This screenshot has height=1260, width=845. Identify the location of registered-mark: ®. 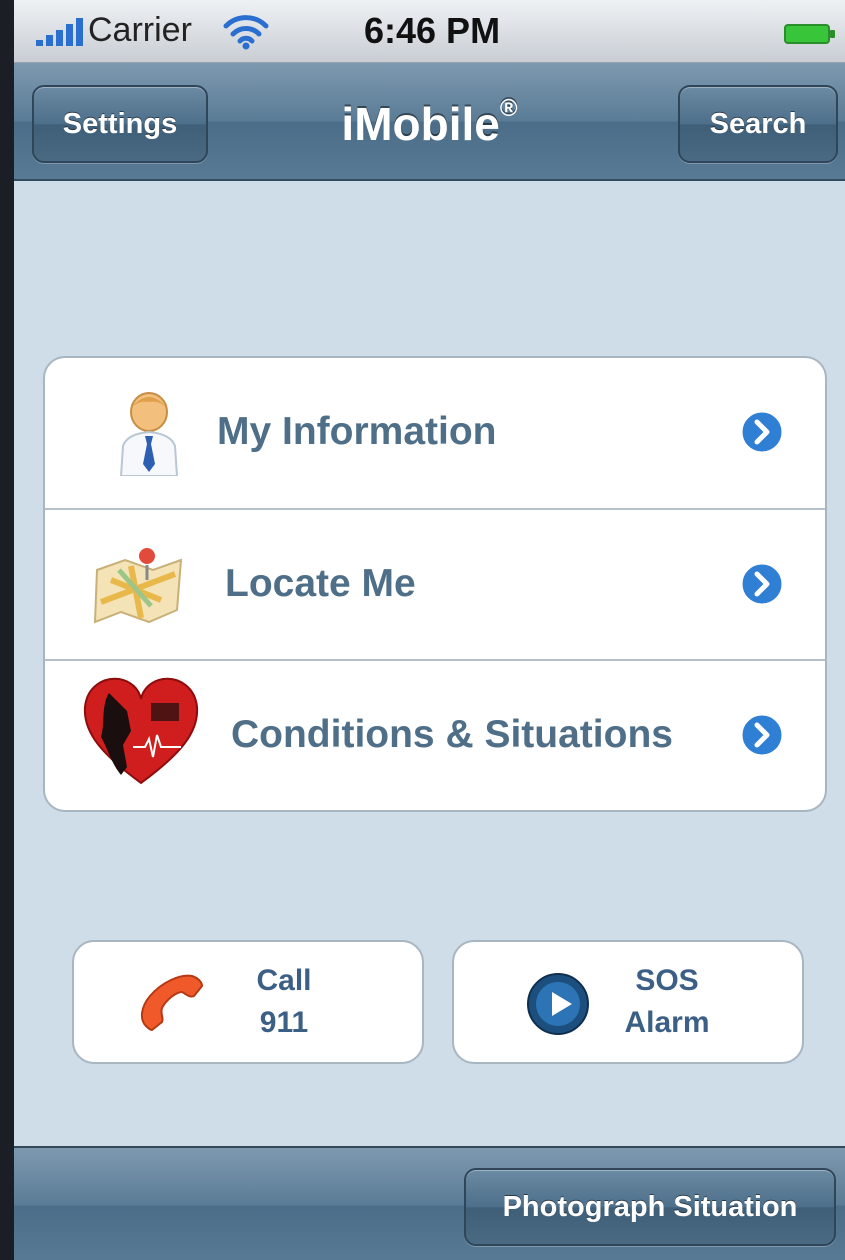
(508, 108).